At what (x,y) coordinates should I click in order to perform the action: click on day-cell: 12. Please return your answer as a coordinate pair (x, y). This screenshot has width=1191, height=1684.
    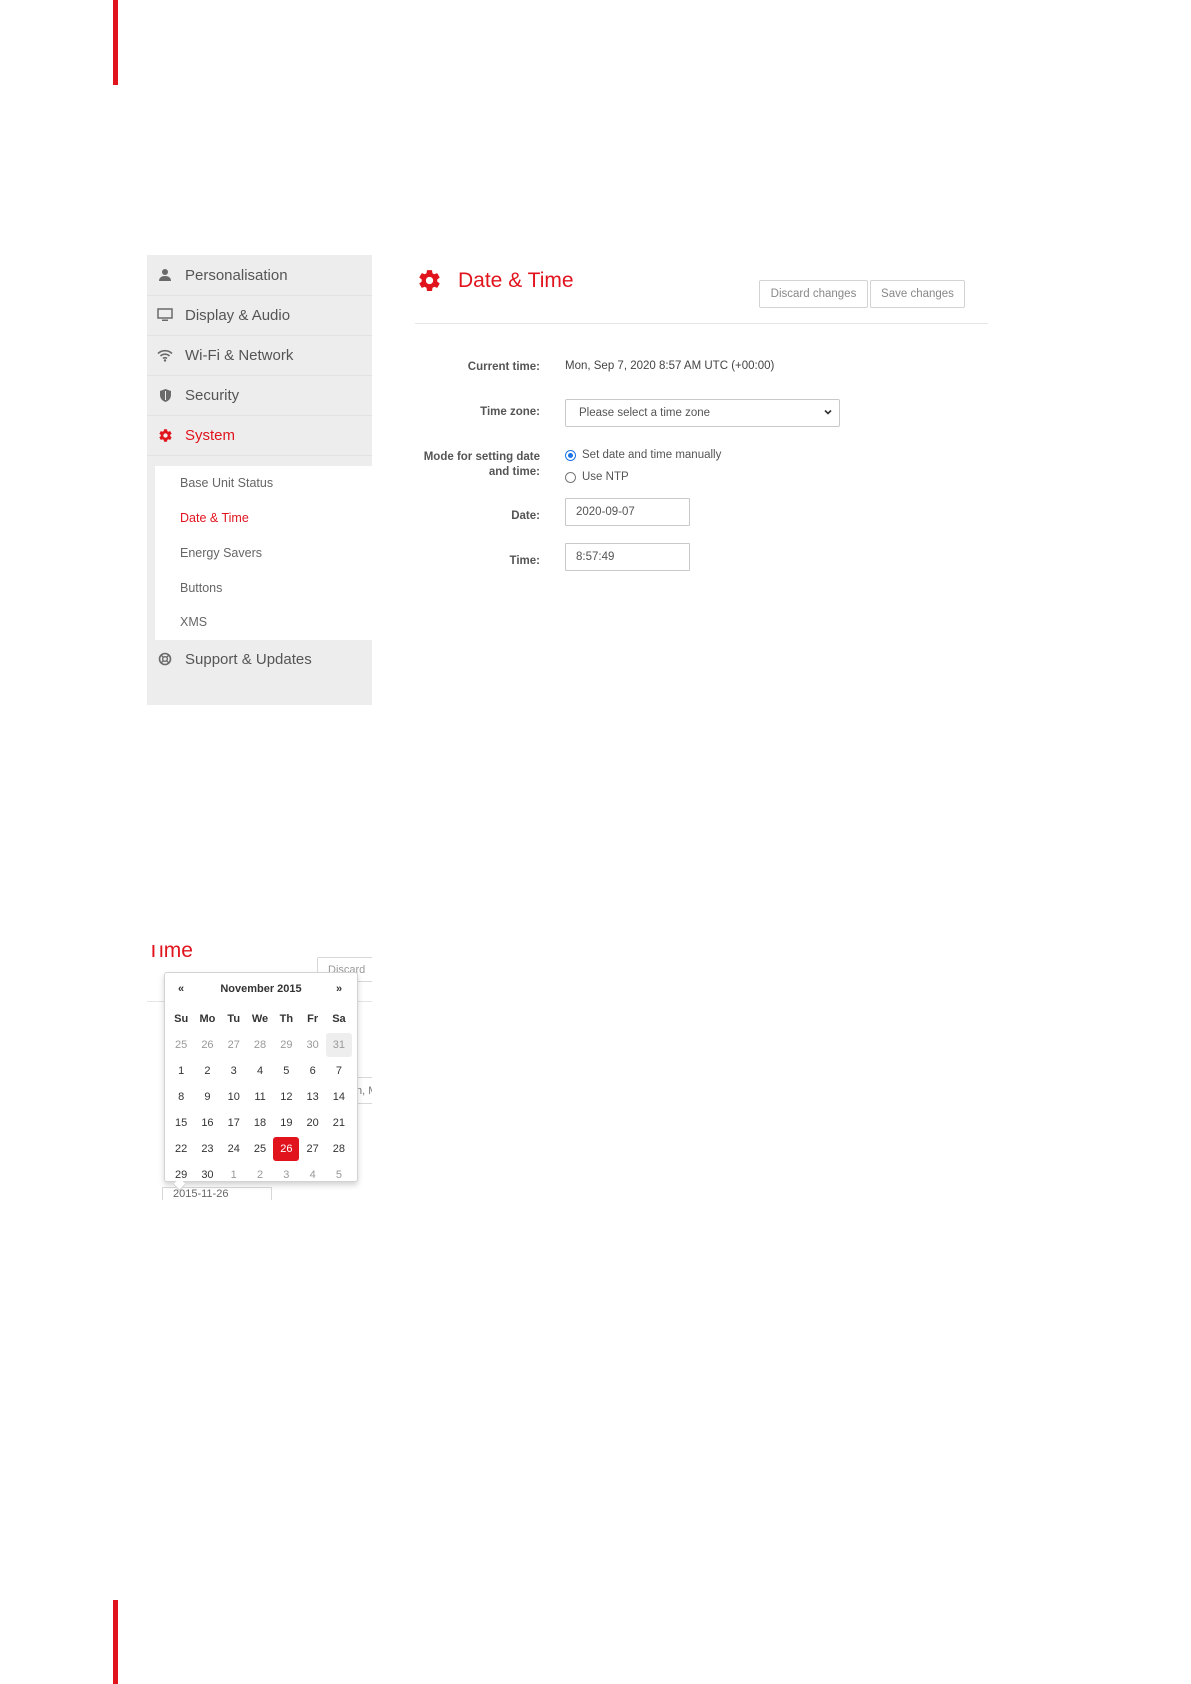
    Looking at the image, I should click on (286, 1097).